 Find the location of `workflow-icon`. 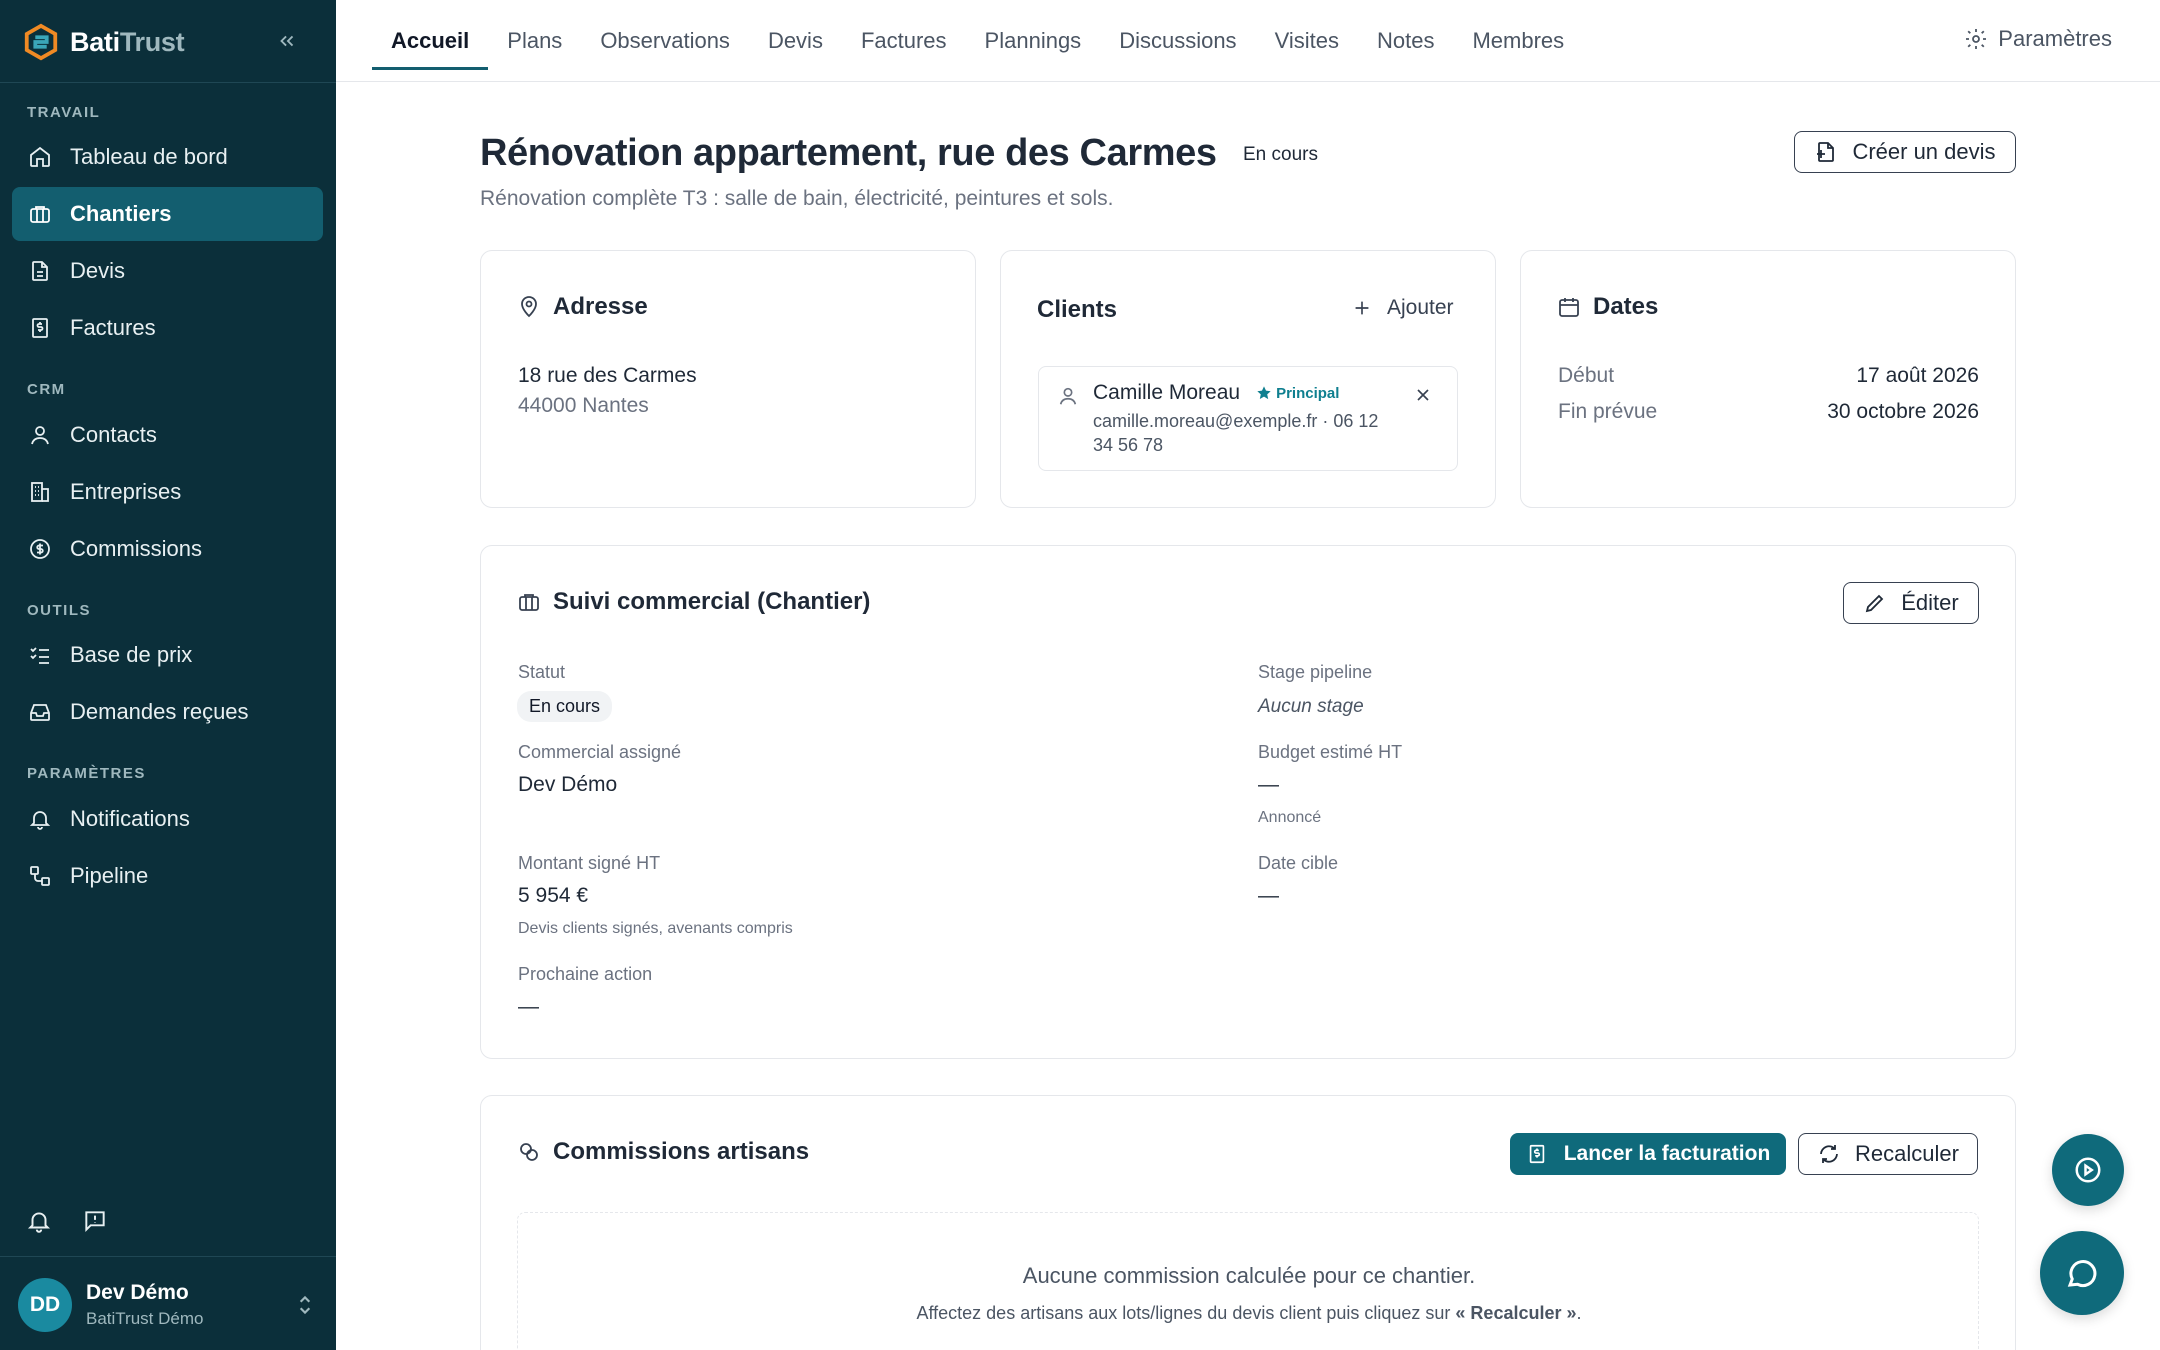

workflow-icon is located at coordinates (40, 876).